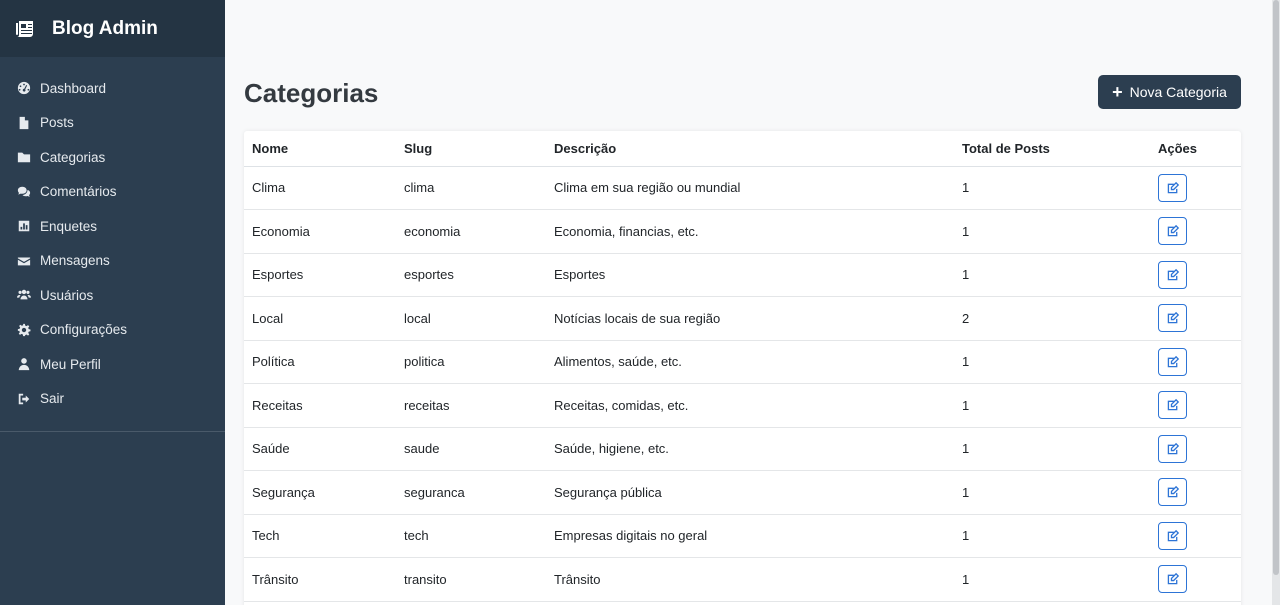 The image size is (1280, 605). What do you see at coordinates (471, 449) in the screenshot?
I see `cell-slug: saude` at bounding box center [471, 449].